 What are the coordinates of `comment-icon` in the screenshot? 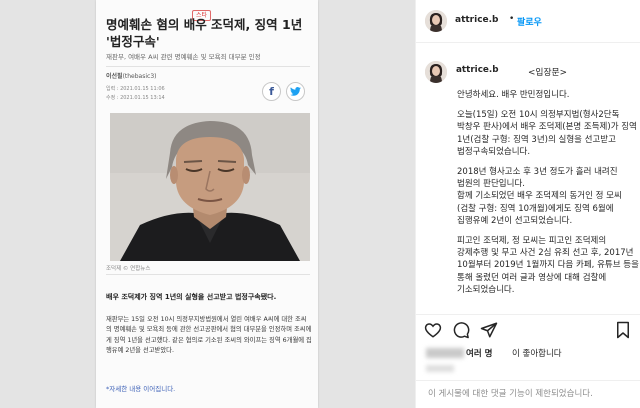 It's located at (461, 330).